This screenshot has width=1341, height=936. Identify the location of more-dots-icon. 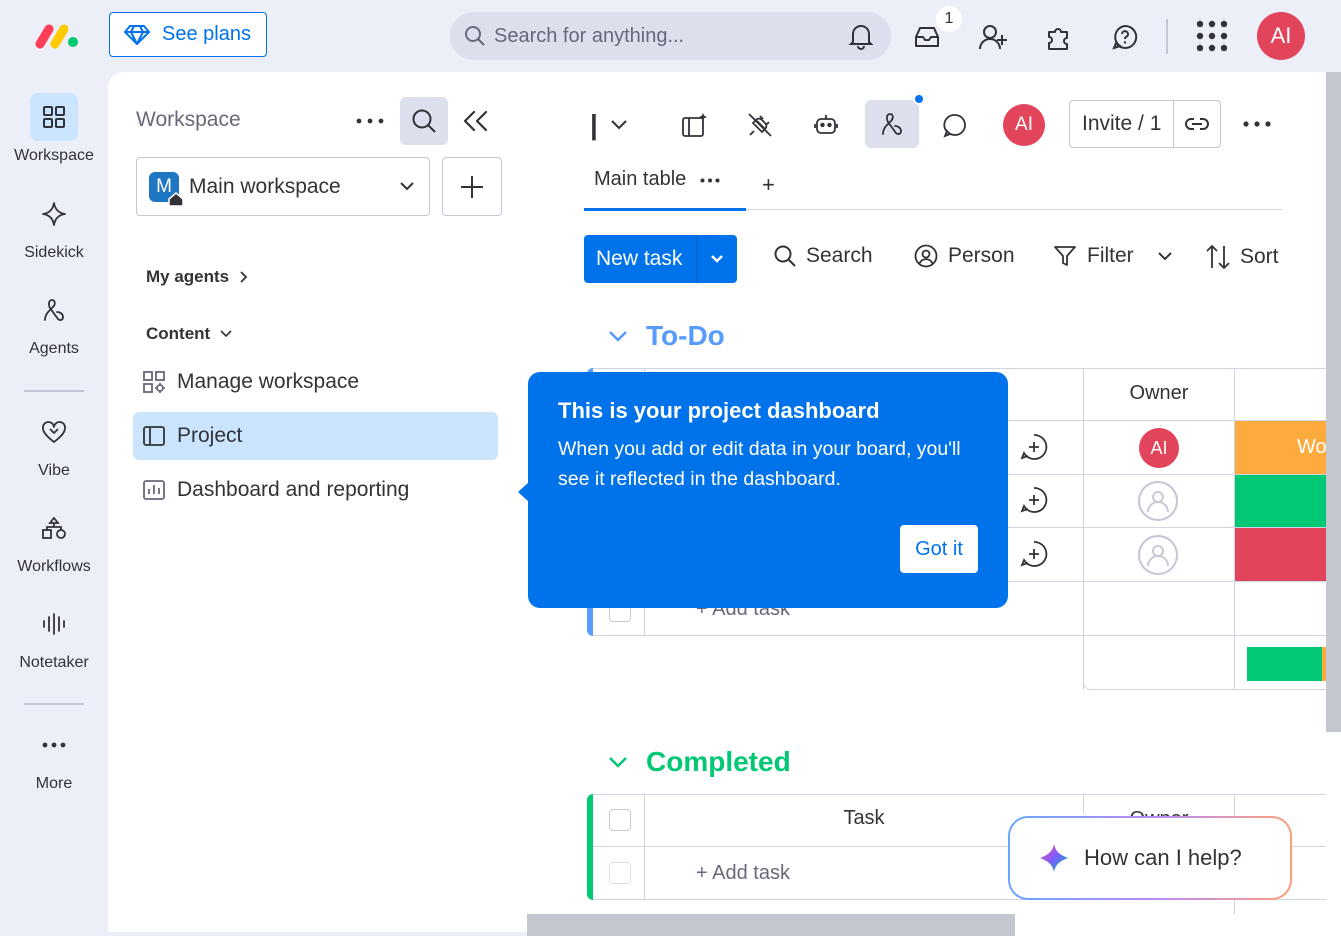
(54, 745).